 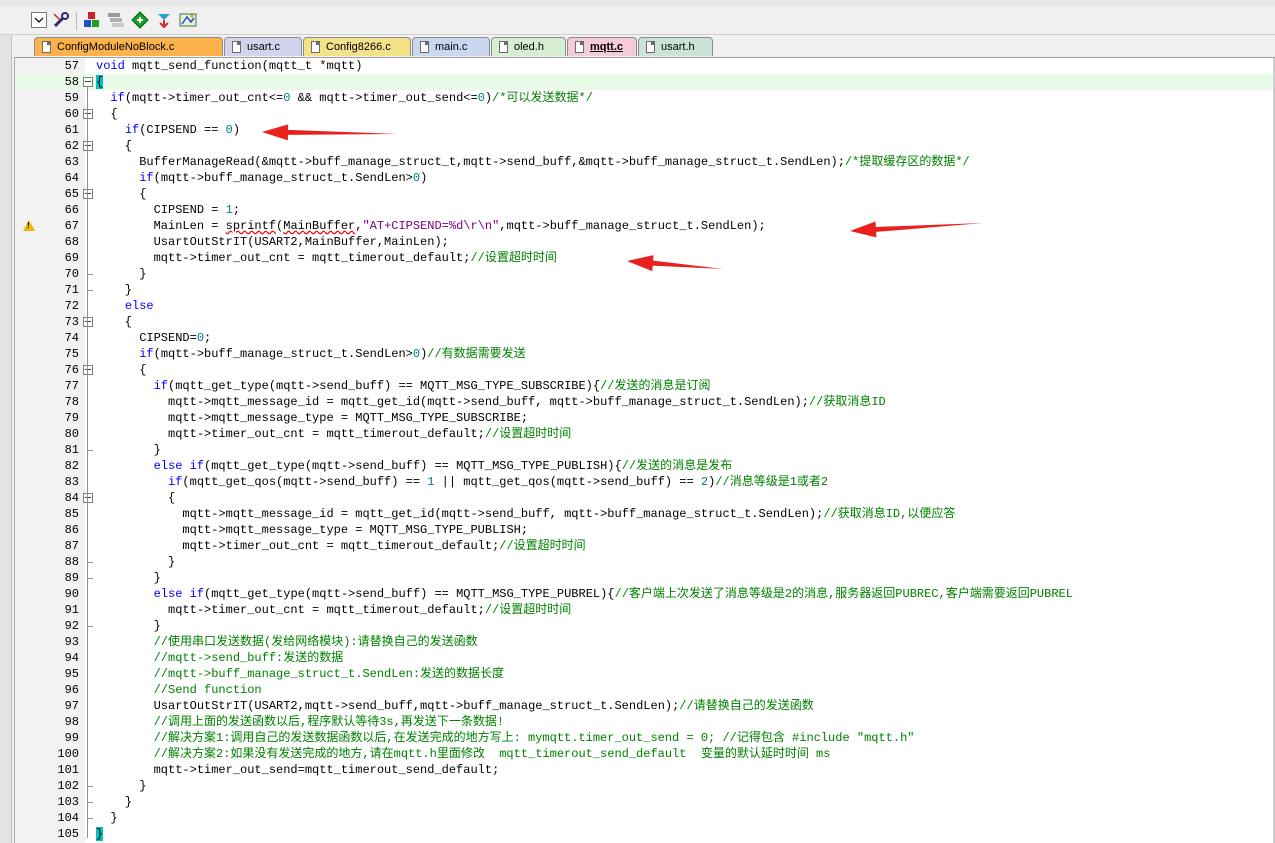 What do you see at coordinates (47, 770) in the screenshot?
I see `line-number: 101` at bounding box center [47, 770].